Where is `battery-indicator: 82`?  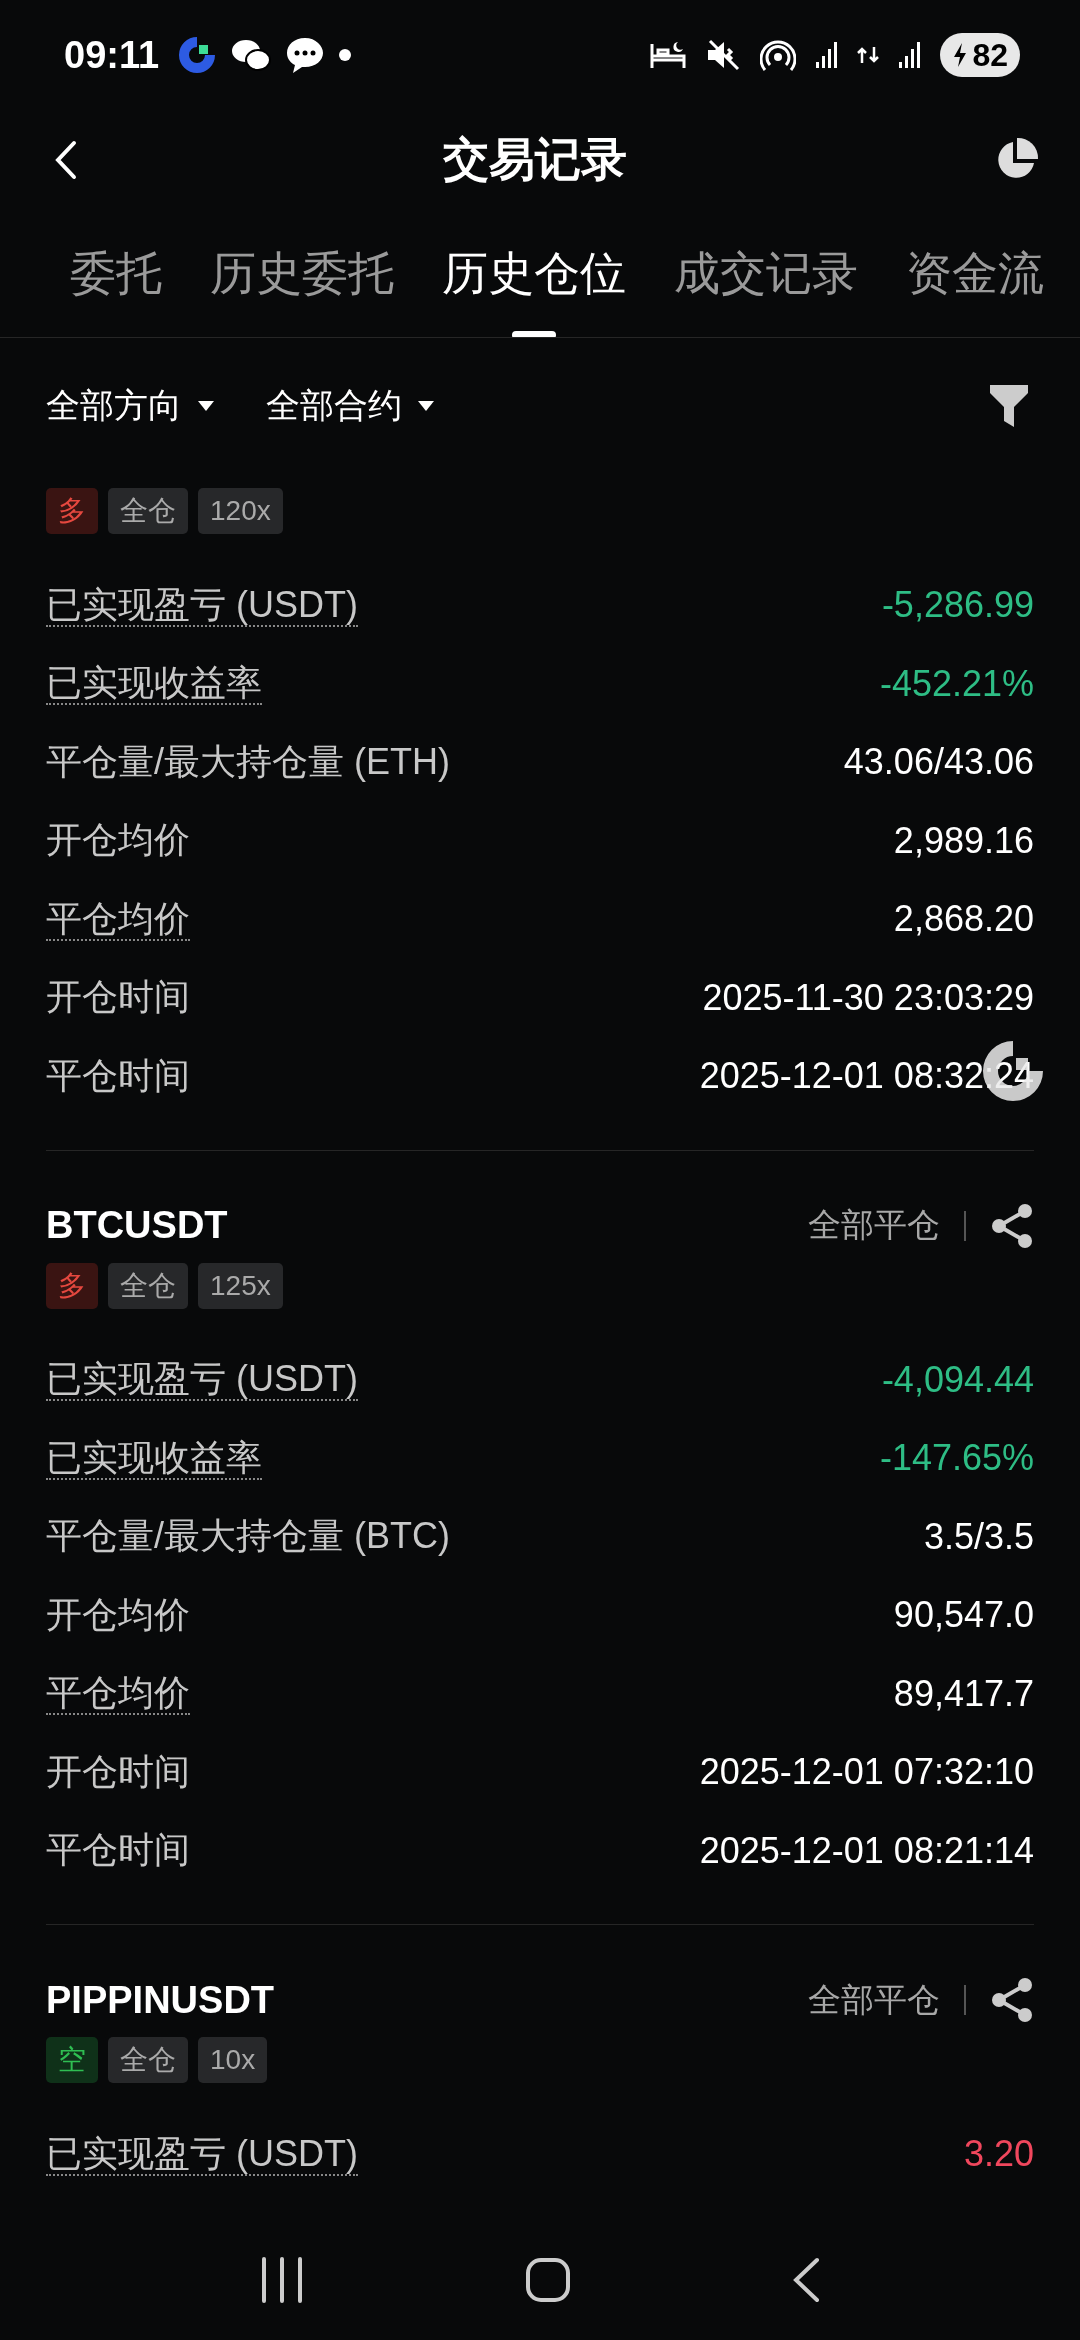 battery-indicator: 82 is located at coordinates (980, 55).